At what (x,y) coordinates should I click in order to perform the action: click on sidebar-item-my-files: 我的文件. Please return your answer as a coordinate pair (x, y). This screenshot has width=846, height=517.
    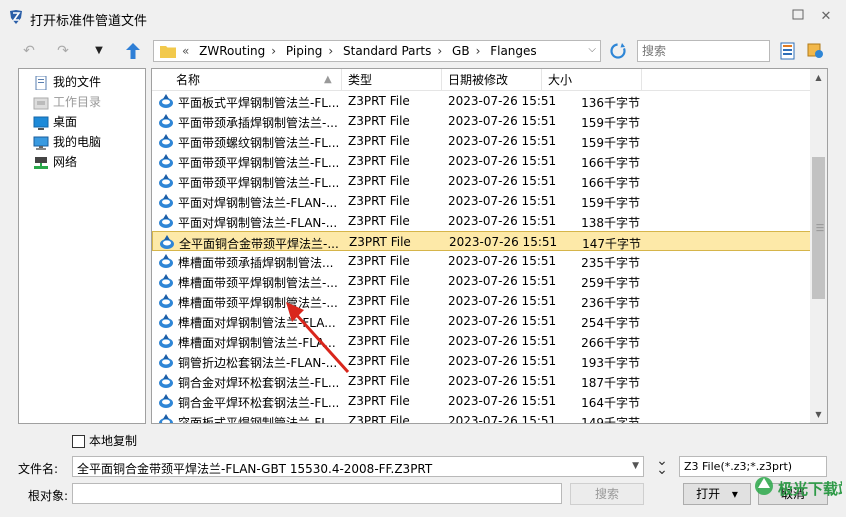
    Looking at the image, I should click on (67, 82).